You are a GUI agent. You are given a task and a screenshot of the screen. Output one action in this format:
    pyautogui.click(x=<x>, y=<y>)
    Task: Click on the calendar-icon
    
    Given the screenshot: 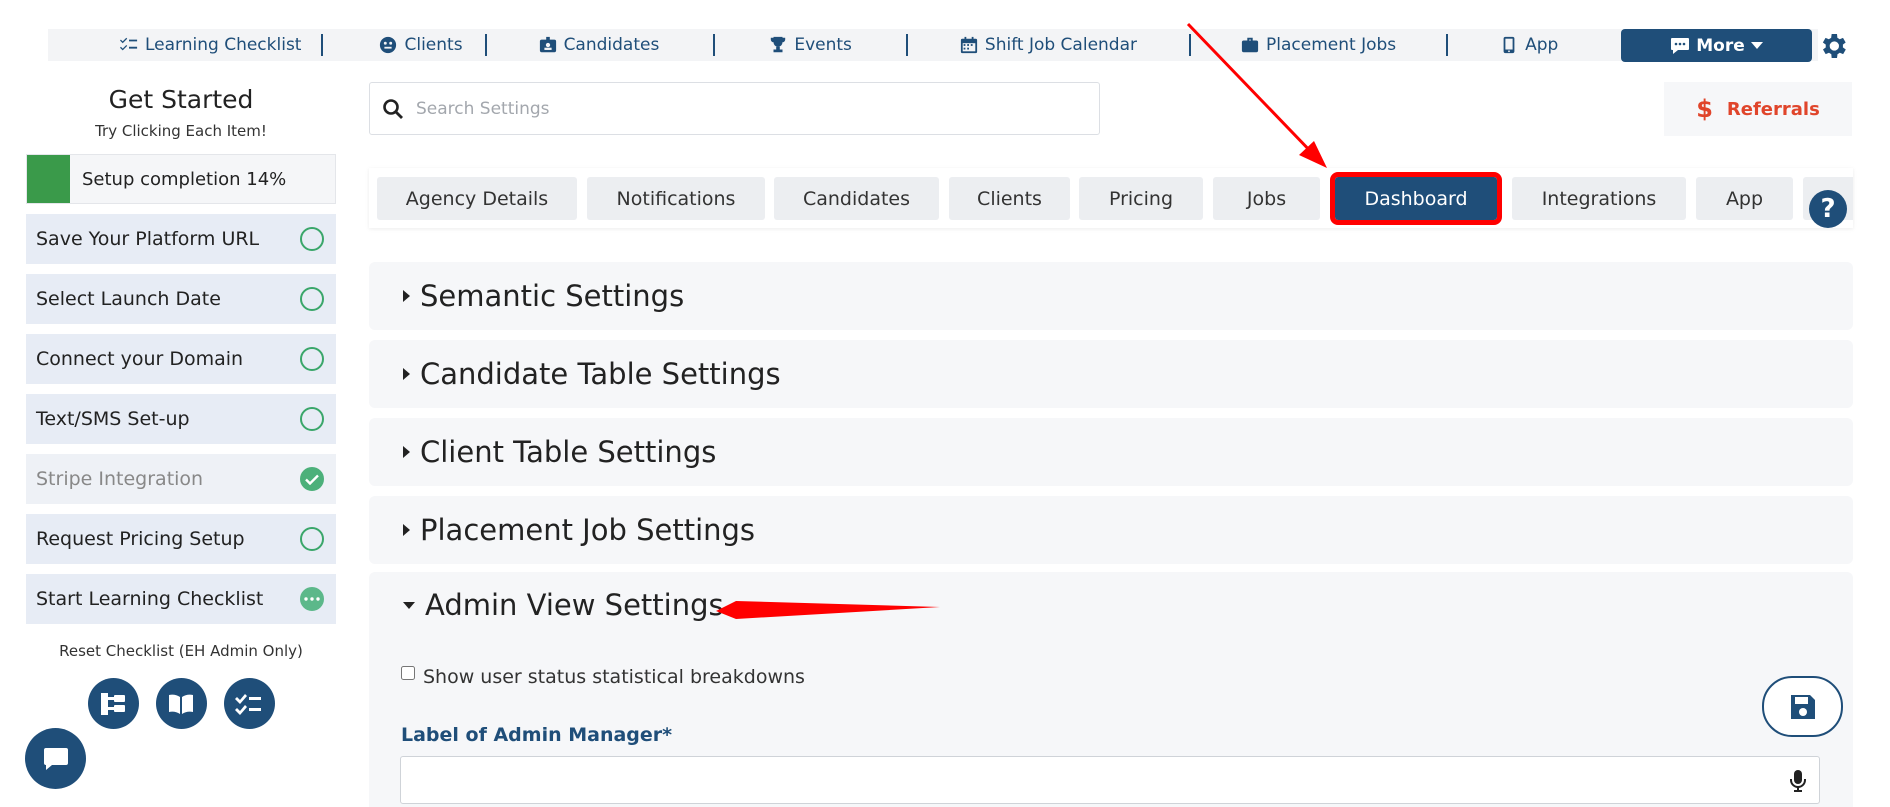 What is the action you would take?
    pyautogui.click(x=969, y=45)
    